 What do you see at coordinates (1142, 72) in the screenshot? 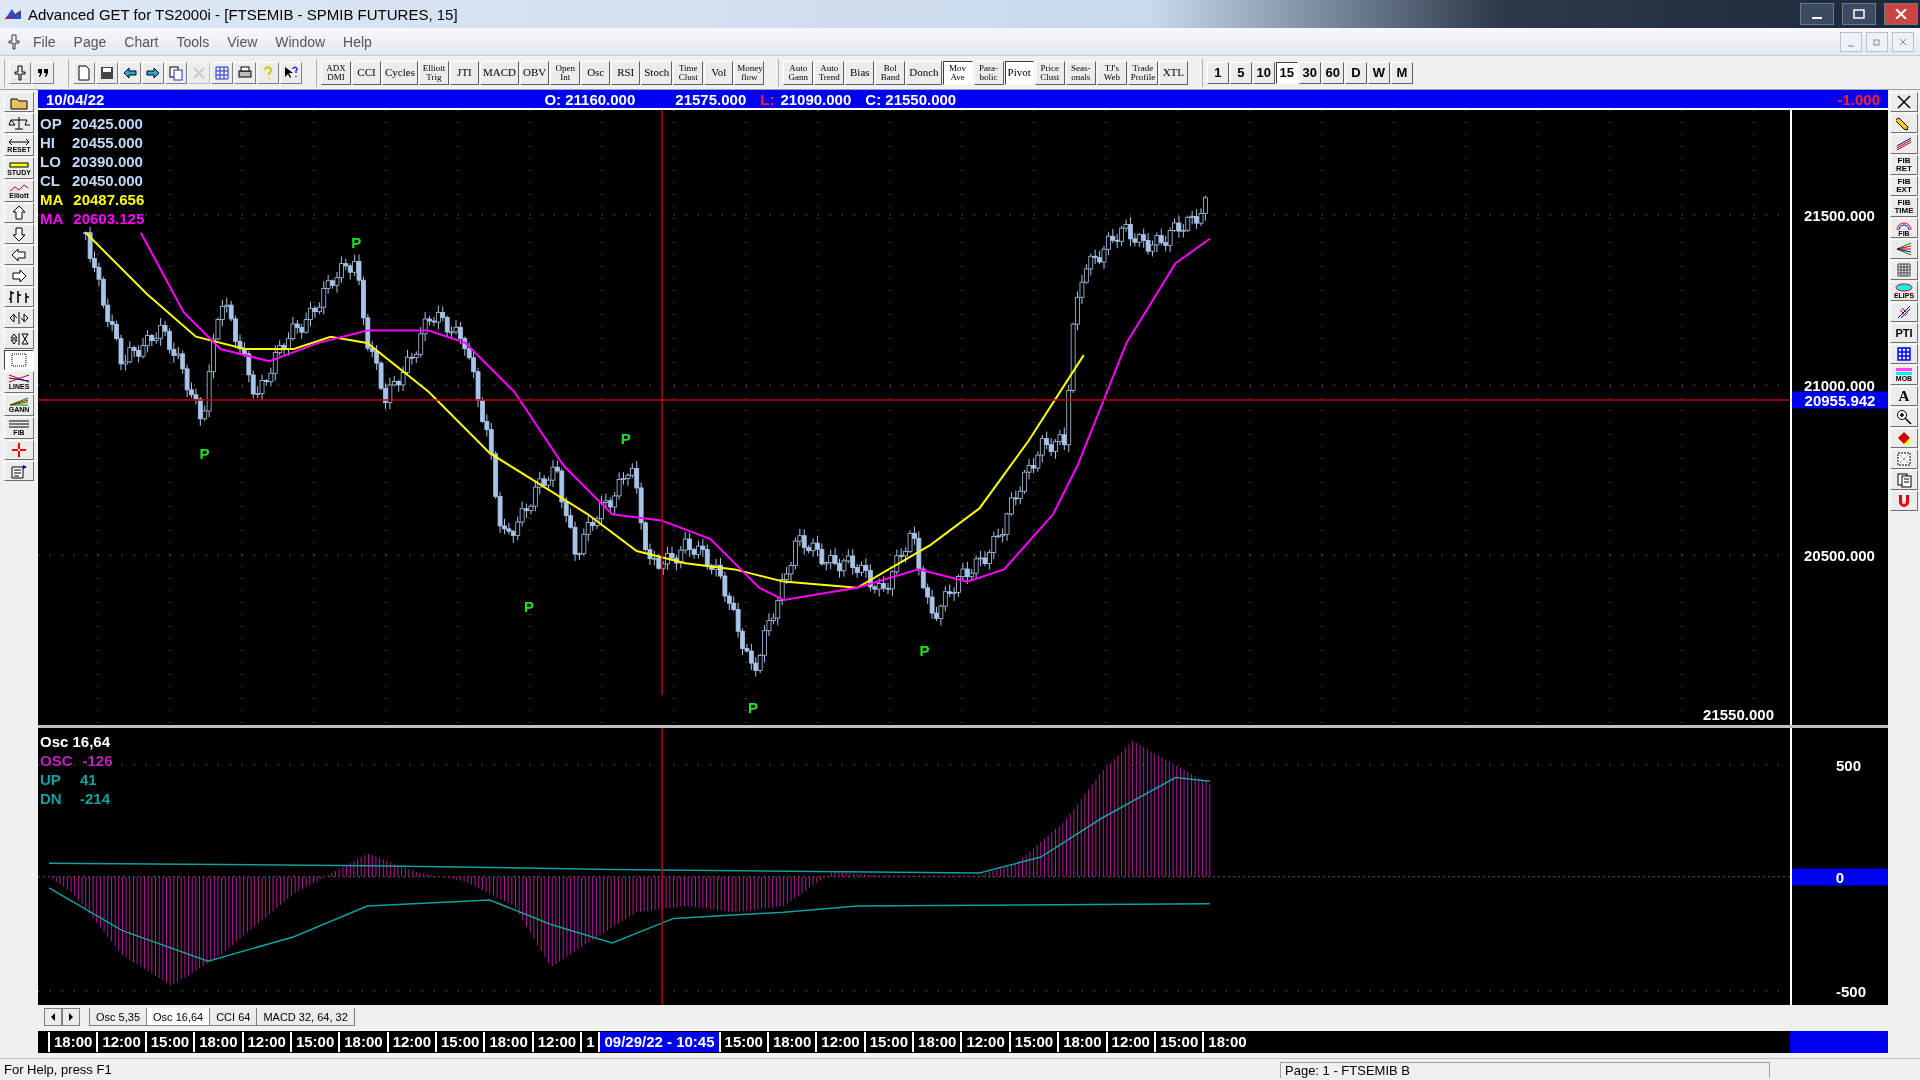
I see `tool-button: Trade Profile` at bounding box center [1142, 72].